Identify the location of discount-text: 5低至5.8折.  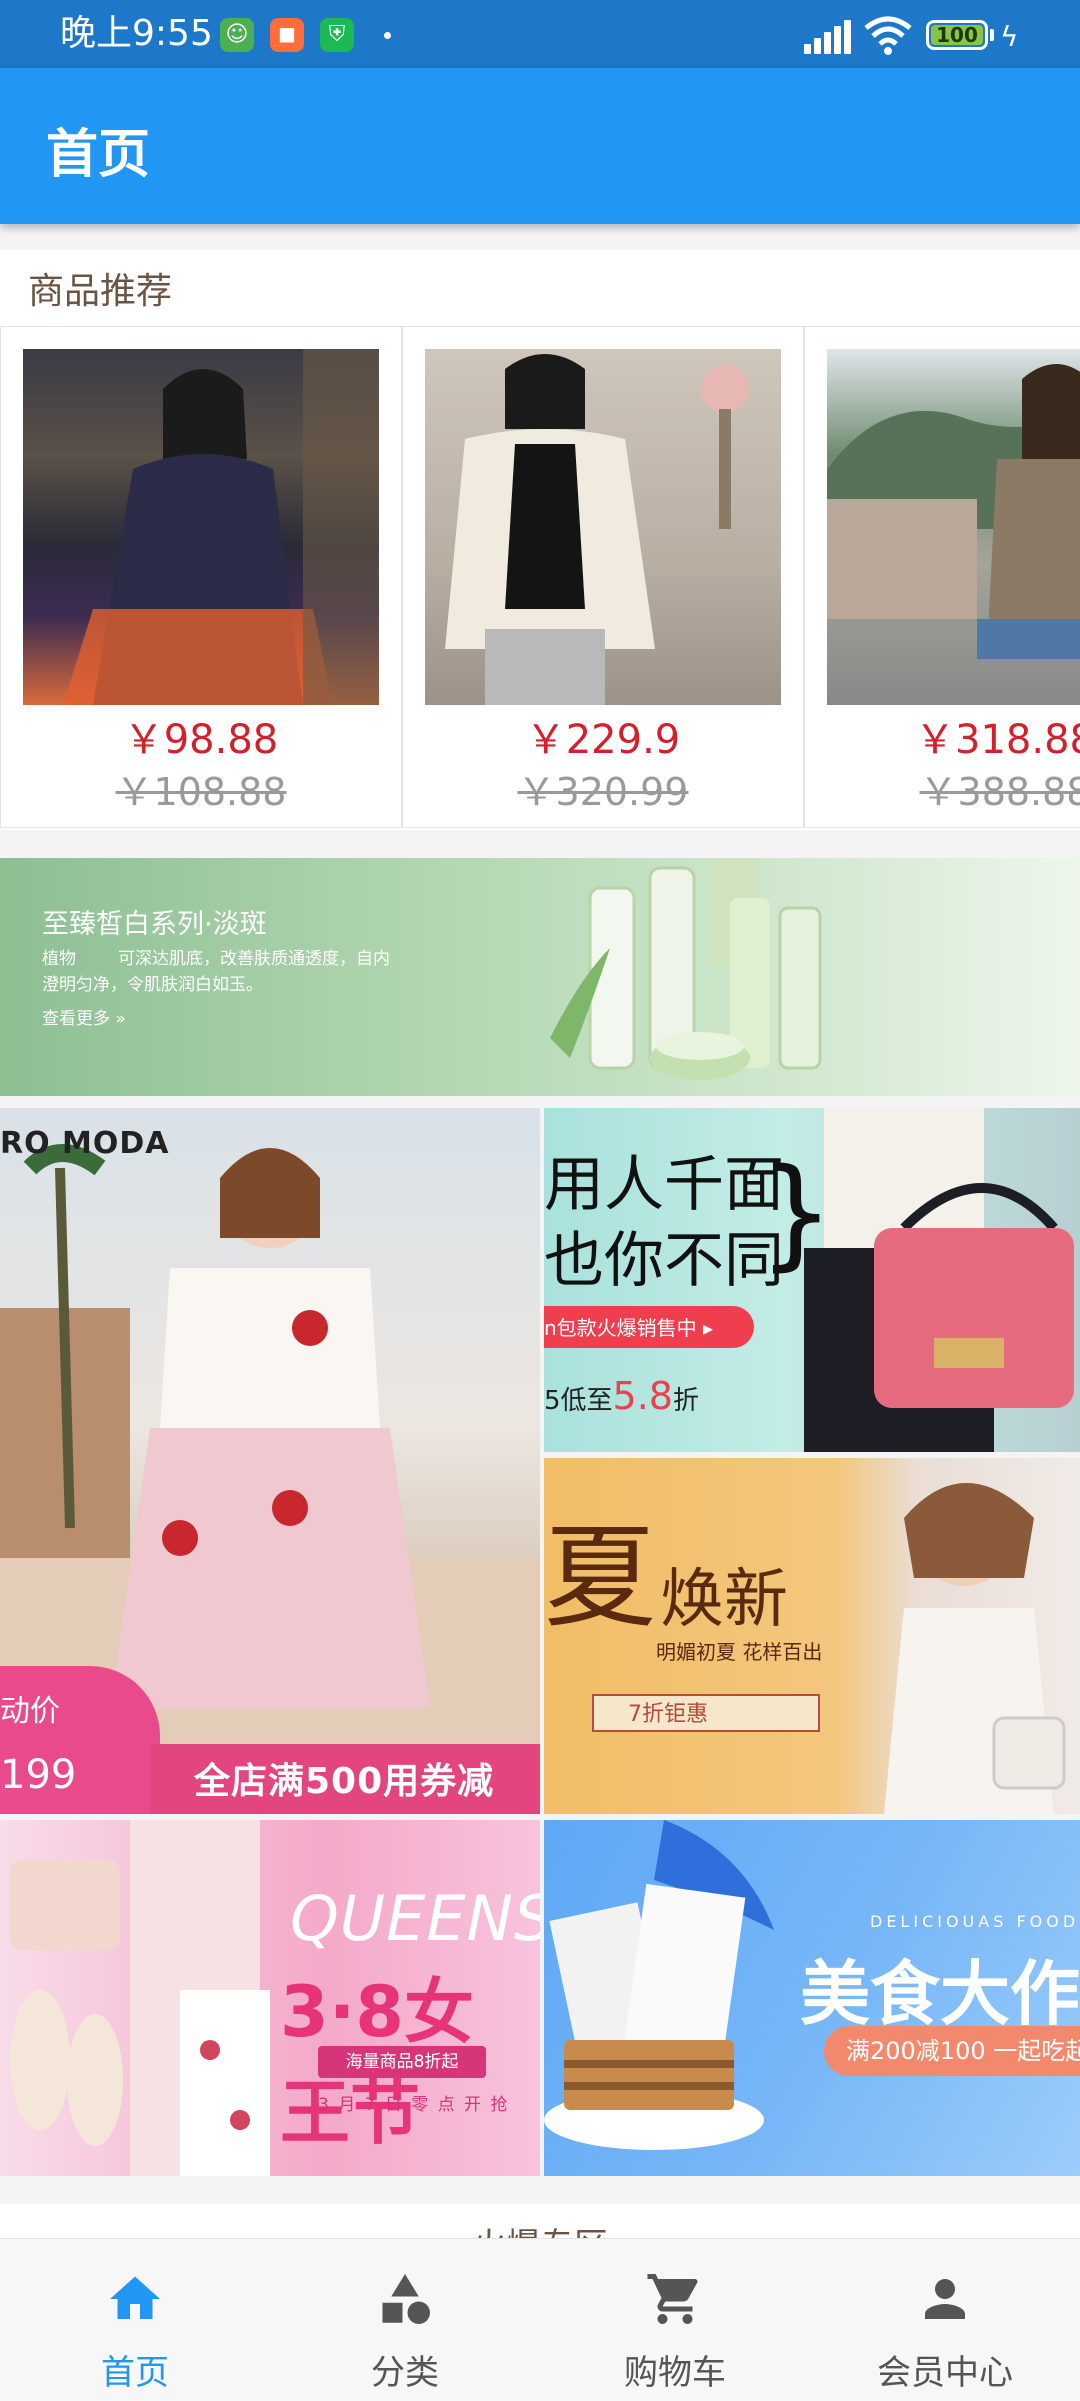
(621, 1396).